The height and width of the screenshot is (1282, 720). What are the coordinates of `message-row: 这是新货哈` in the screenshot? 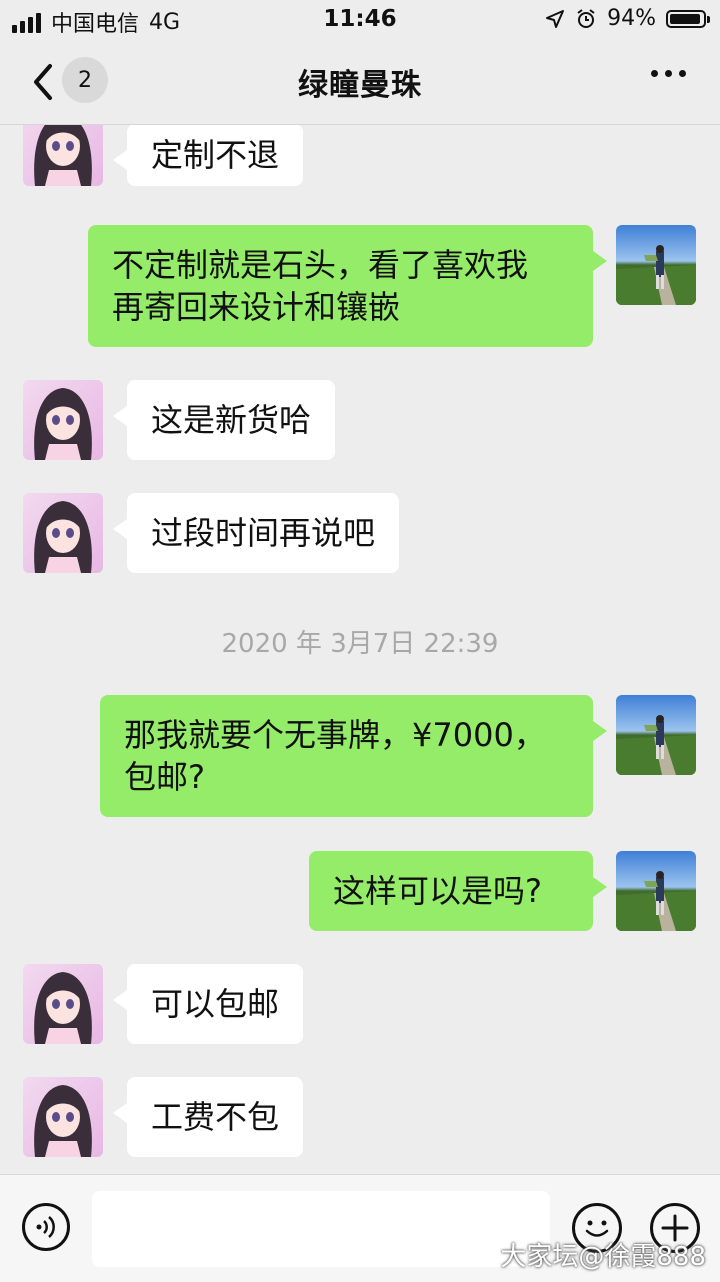 It's located at (360, 421).